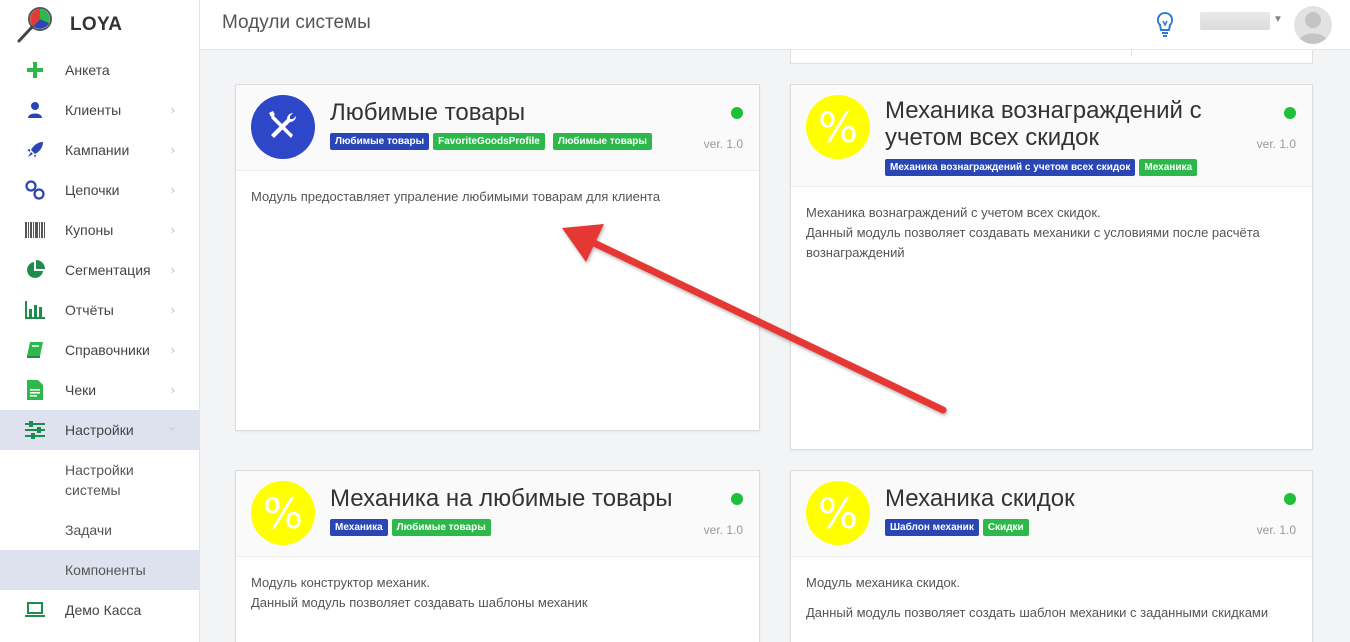  Describe the element at coordinates (89, 530) in the screenshot. I see `sidebar-subitem-label: Задачи` at that location.